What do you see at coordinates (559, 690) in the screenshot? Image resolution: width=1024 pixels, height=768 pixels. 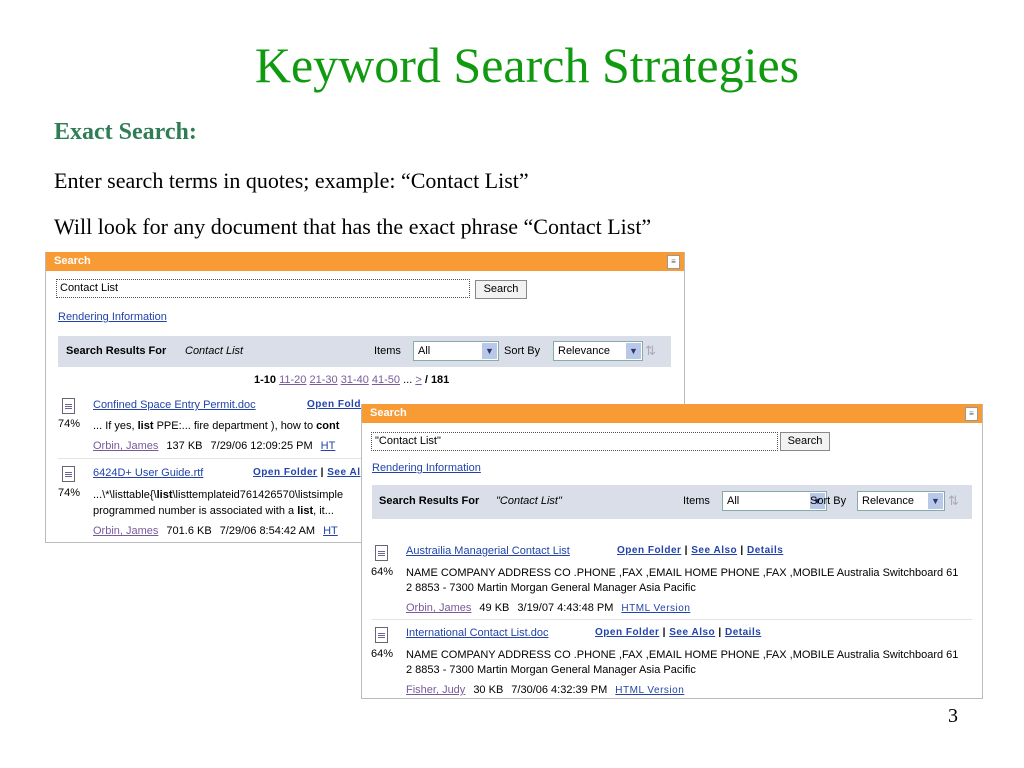 I see `file-date: 7/30/06 4:32:39 PM` at bounding box center [559, 690].